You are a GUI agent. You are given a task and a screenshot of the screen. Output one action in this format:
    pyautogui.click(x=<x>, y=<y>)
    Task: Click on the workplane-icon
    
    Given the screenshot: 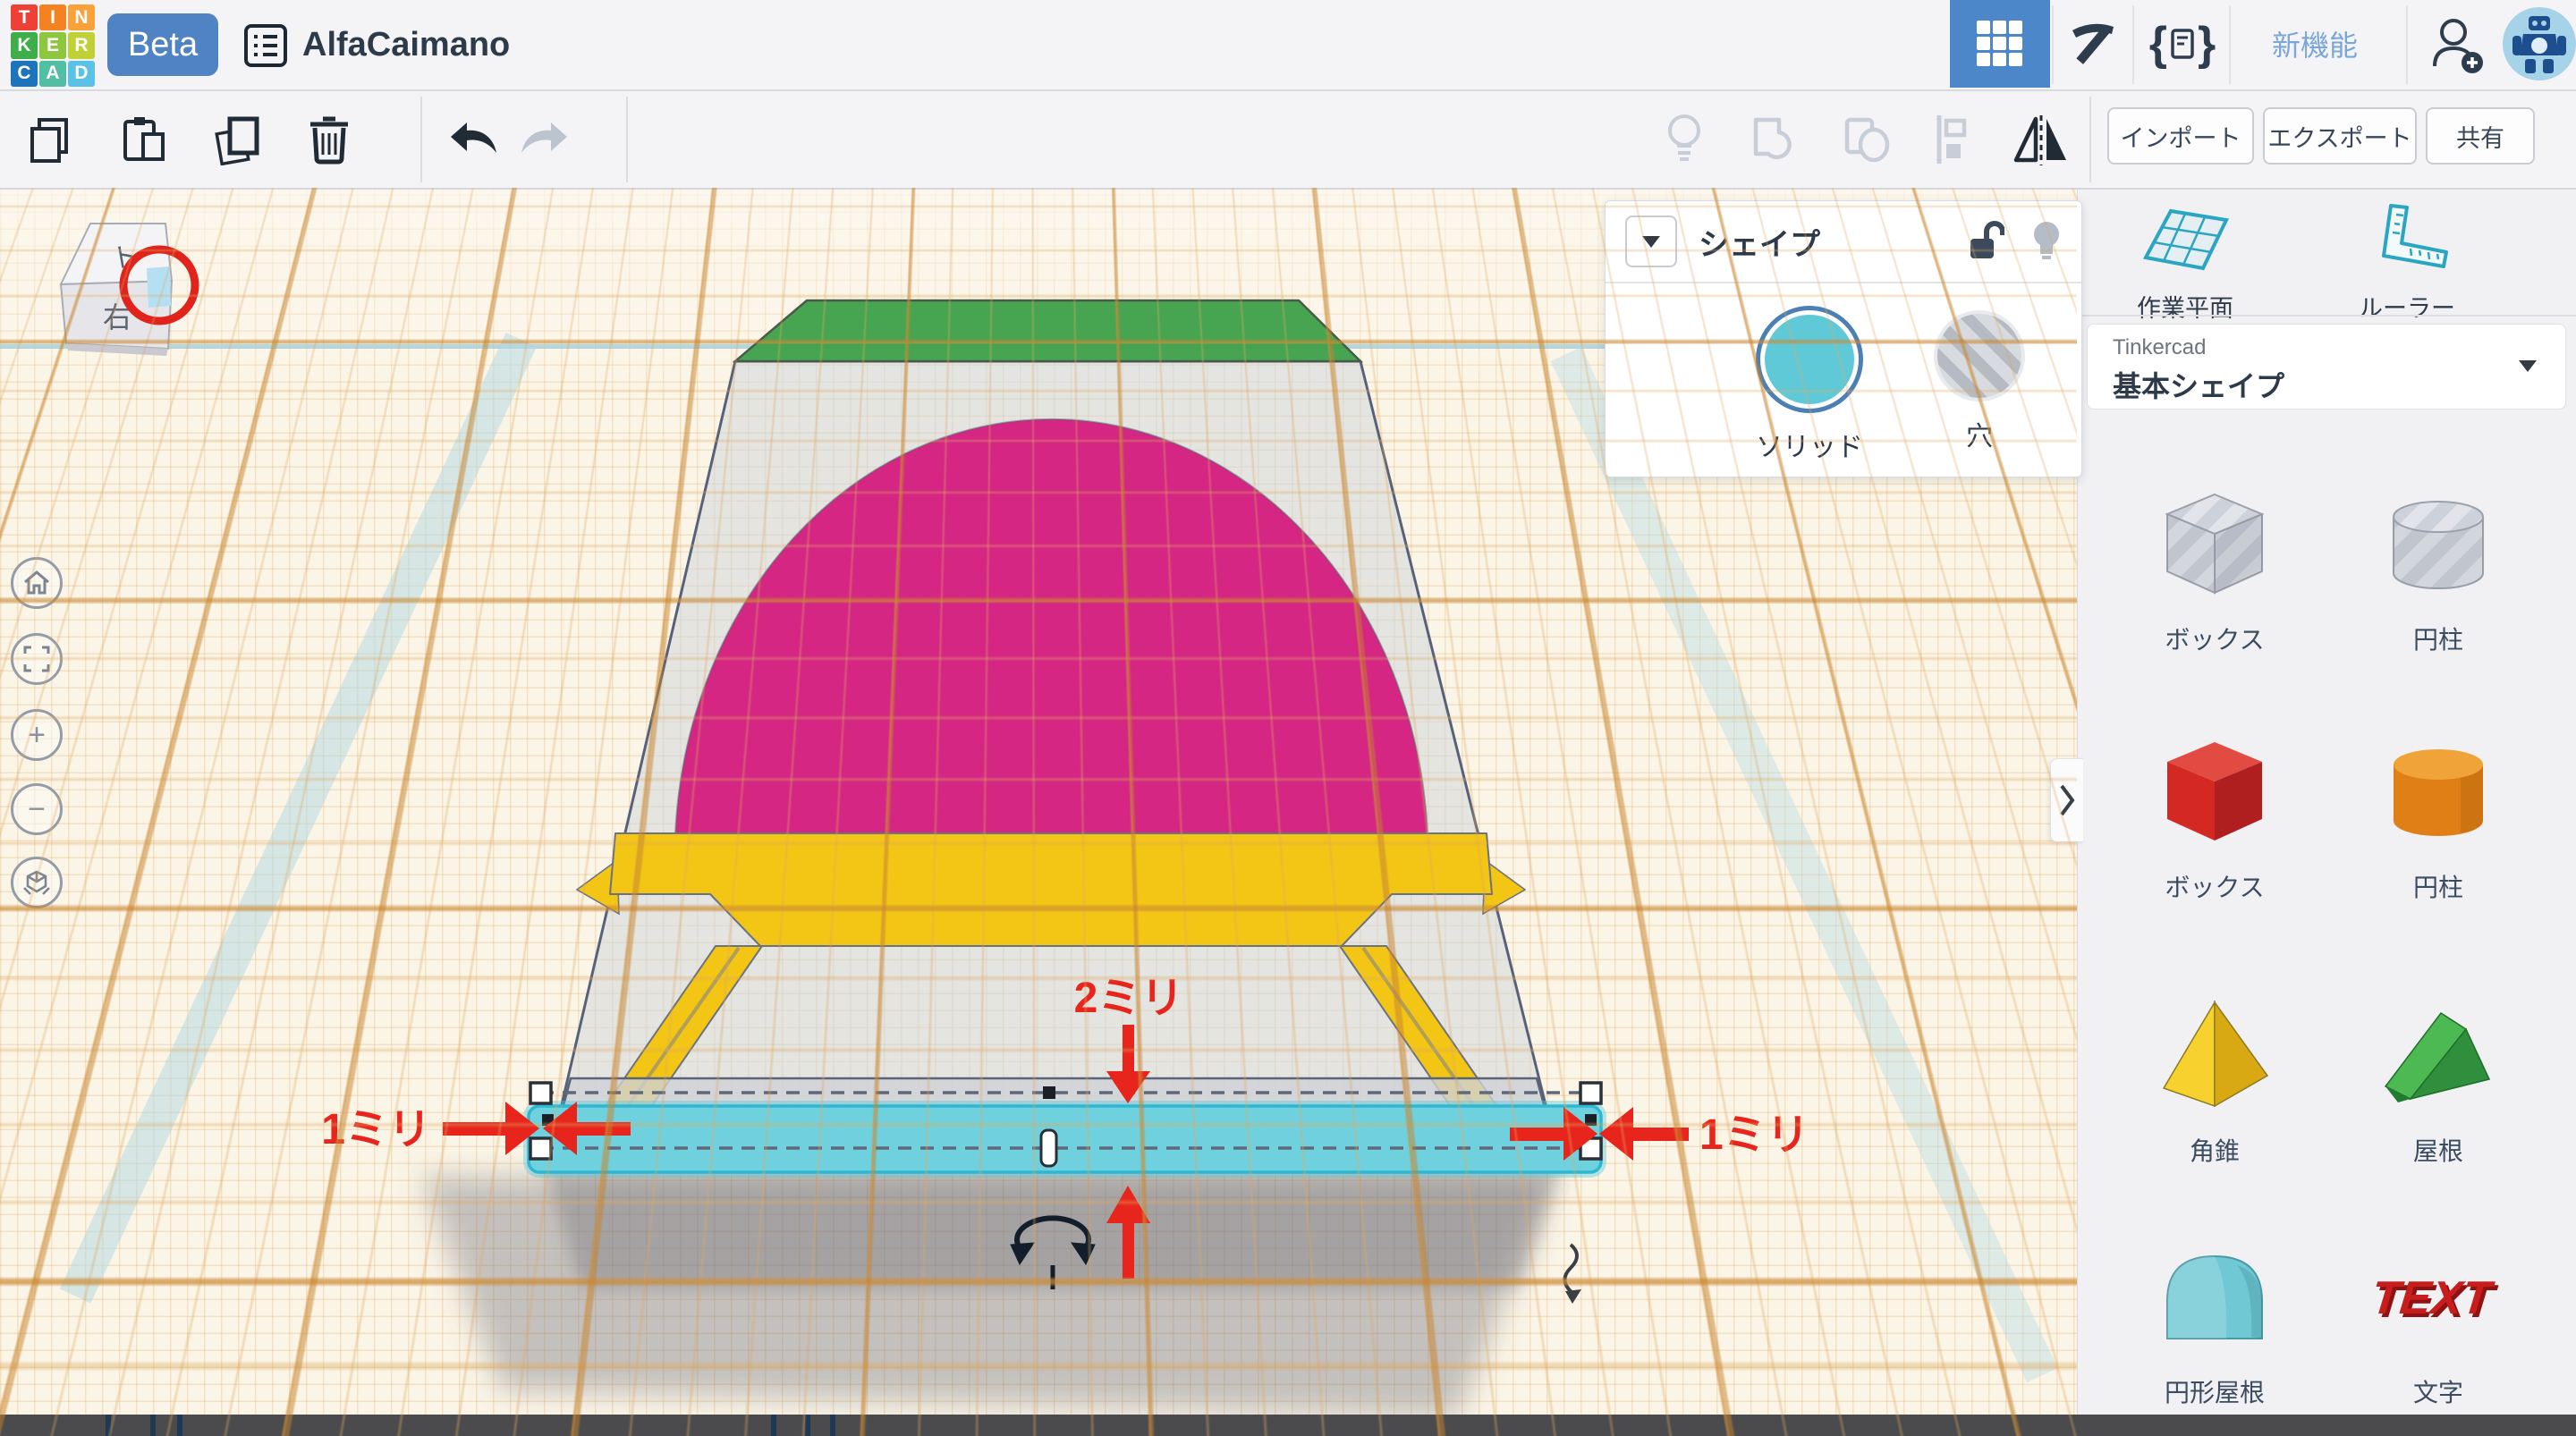 What is the action you would take?
    pyautogui.click(x=2185, y=239)
    